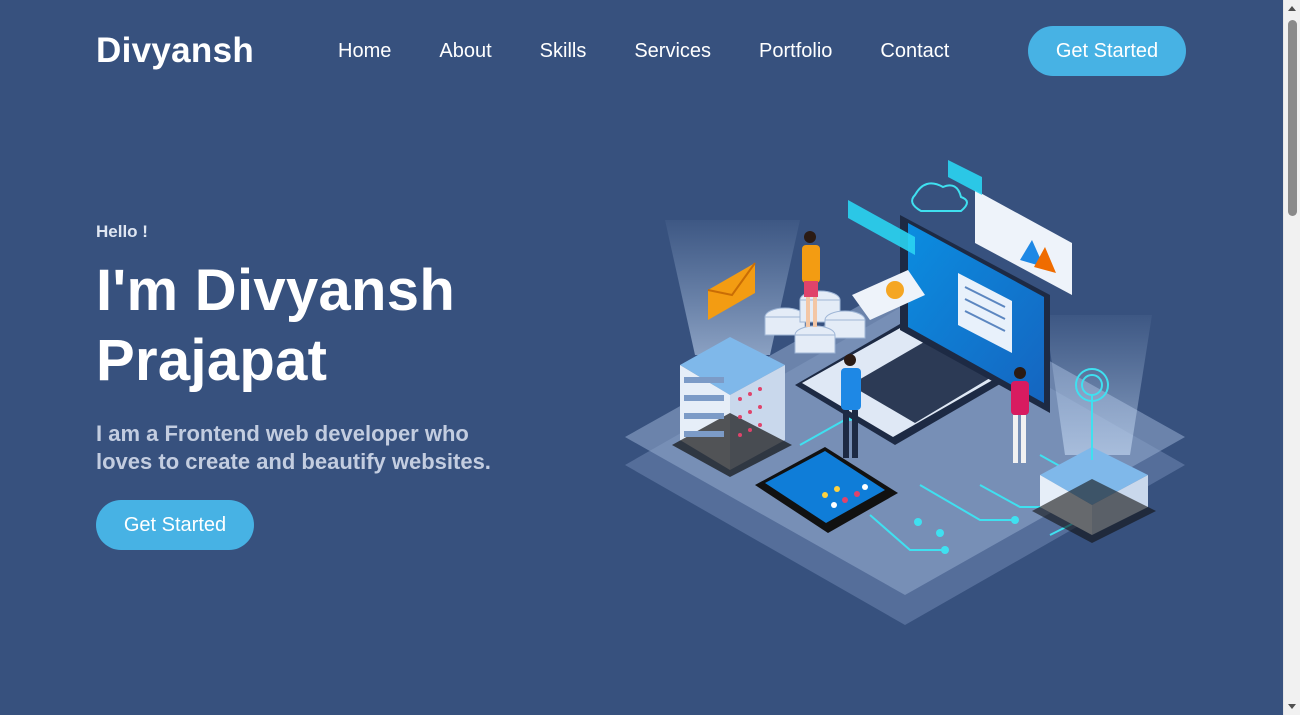 The width and height of the screenshot is (1300, 715). I want to click on scroll-down-arrow-icon, so click(1292, 706).